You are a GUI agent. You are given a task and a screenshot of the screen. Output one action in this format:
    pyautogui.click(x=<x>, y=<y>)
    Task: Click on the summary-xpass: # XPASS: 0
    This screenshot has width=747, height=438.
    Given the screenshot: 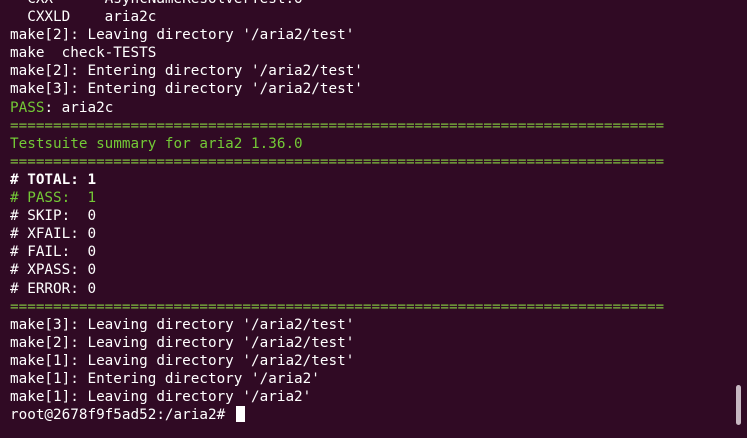 What is the action you would take?
    pyautogui.click(x=53, y=270)
    